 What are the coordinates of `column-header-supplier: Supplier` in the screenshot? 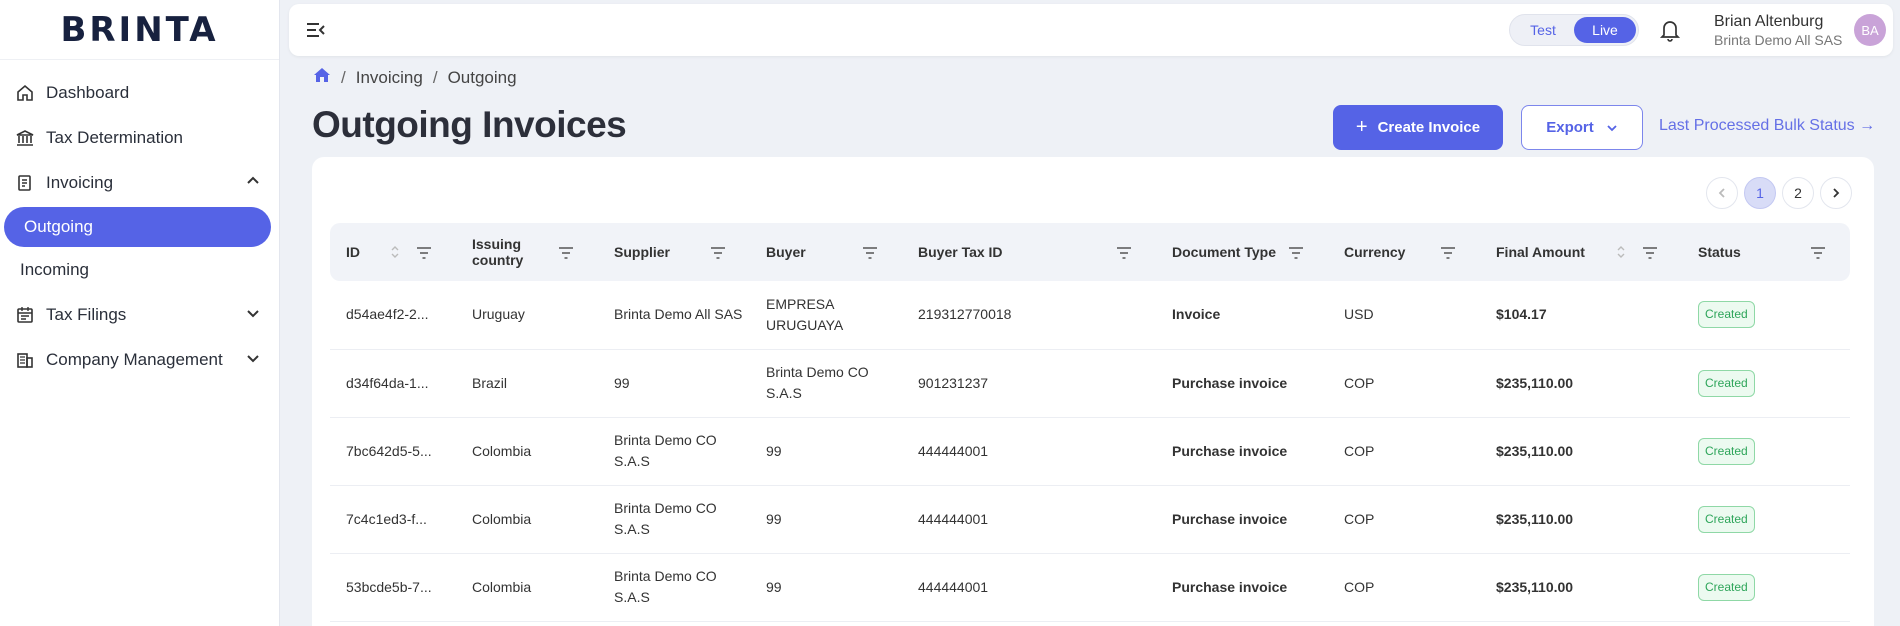 It's located at (674, 252).